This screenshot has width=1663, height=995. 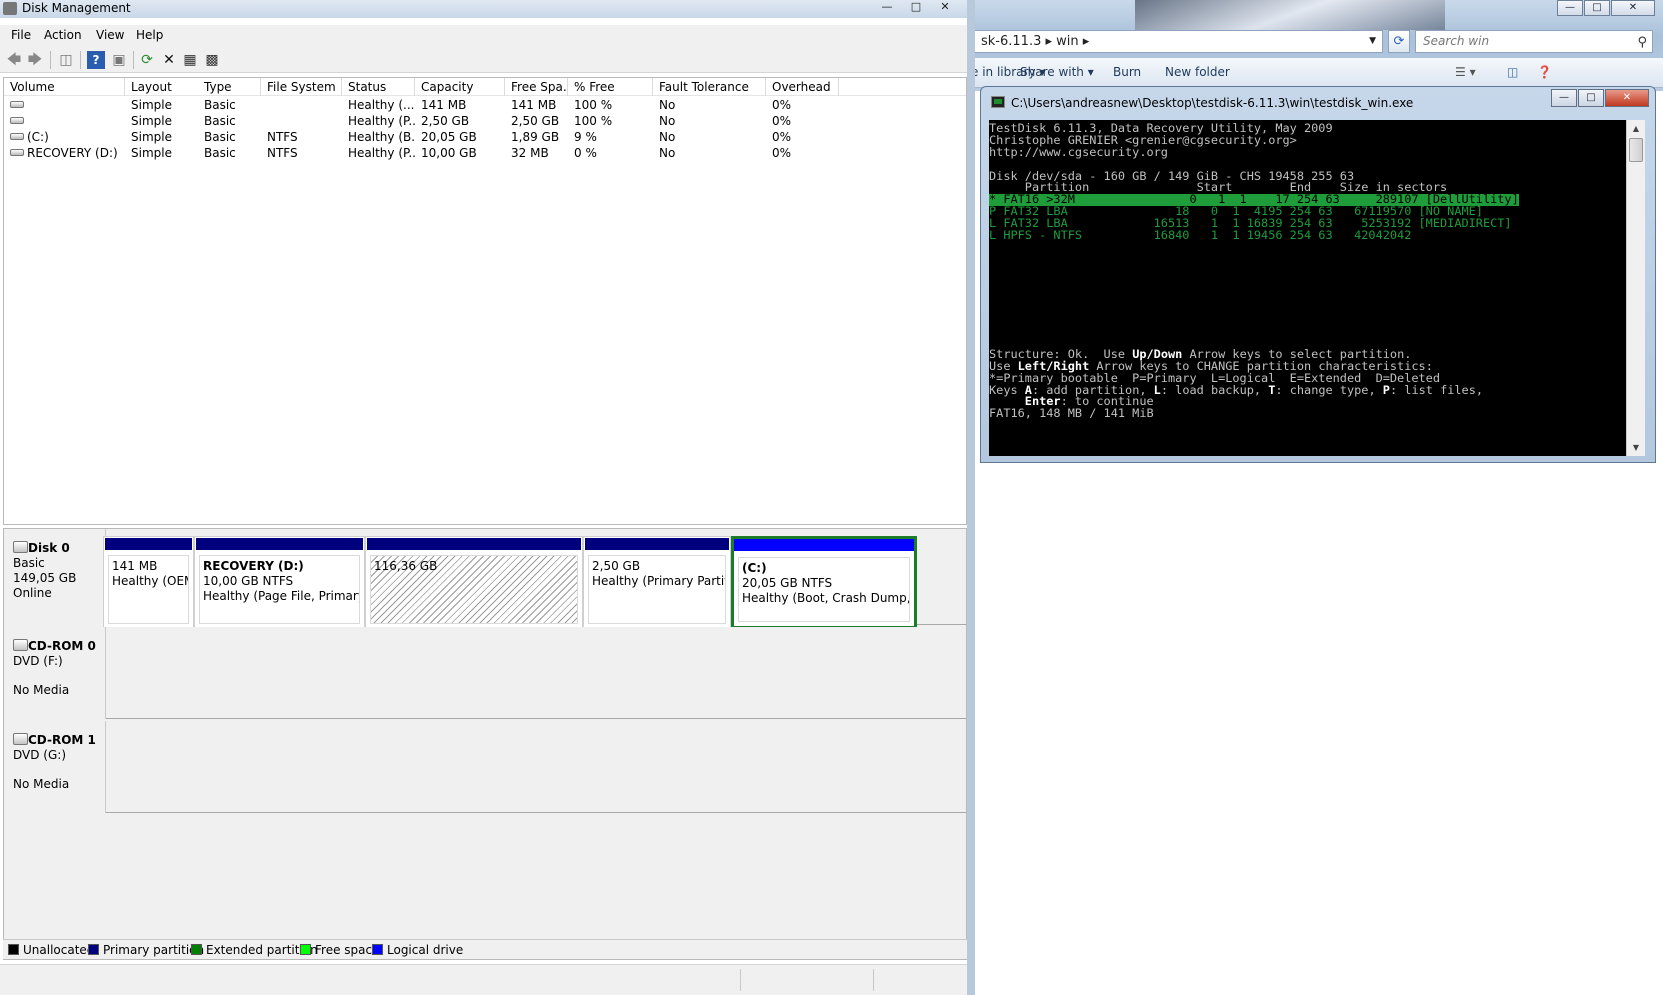 I want to click on view-options-icon: ☰ ▾, so click(x=1465, y=72).